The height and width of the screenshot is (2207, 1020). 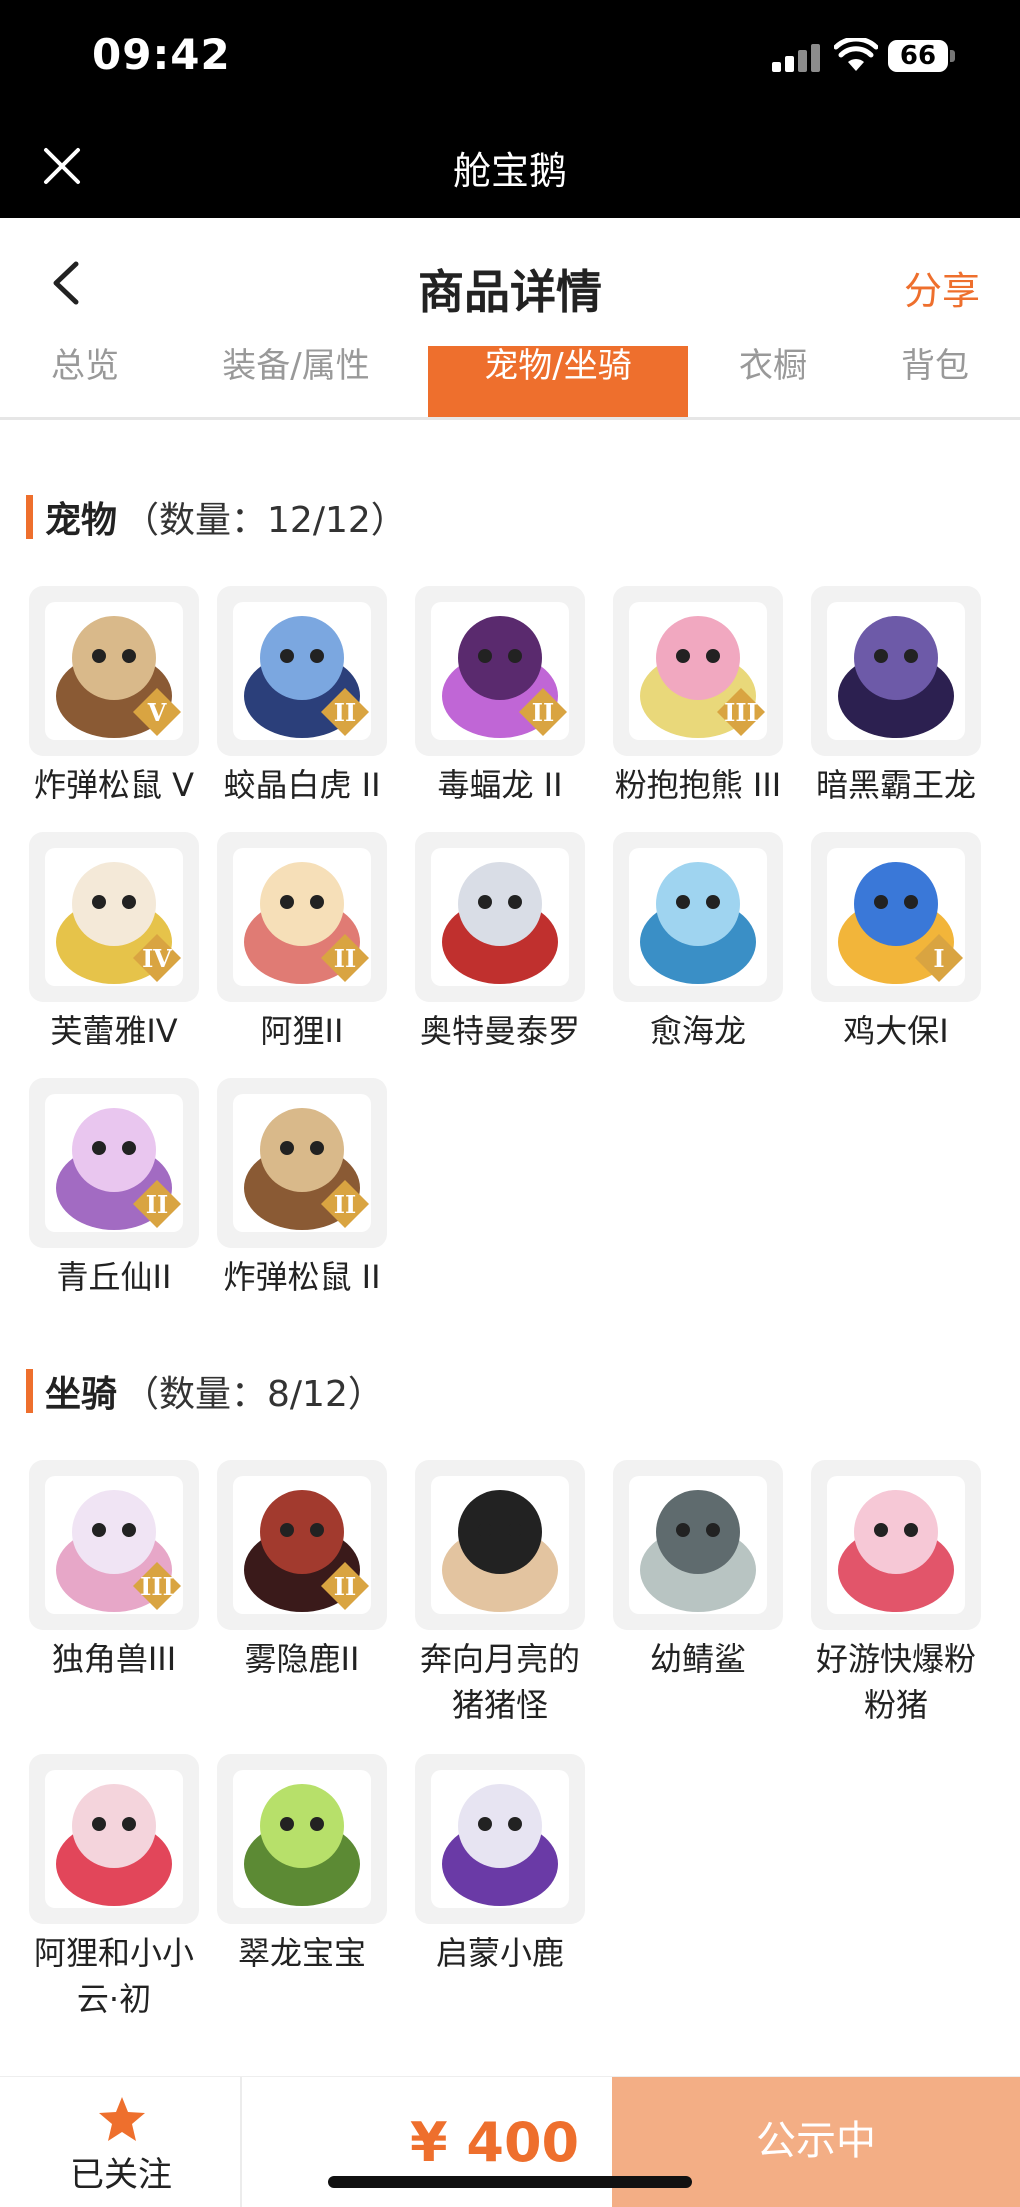 I want to click on pets-portrait-icon: V, so click(x=114, y=671).